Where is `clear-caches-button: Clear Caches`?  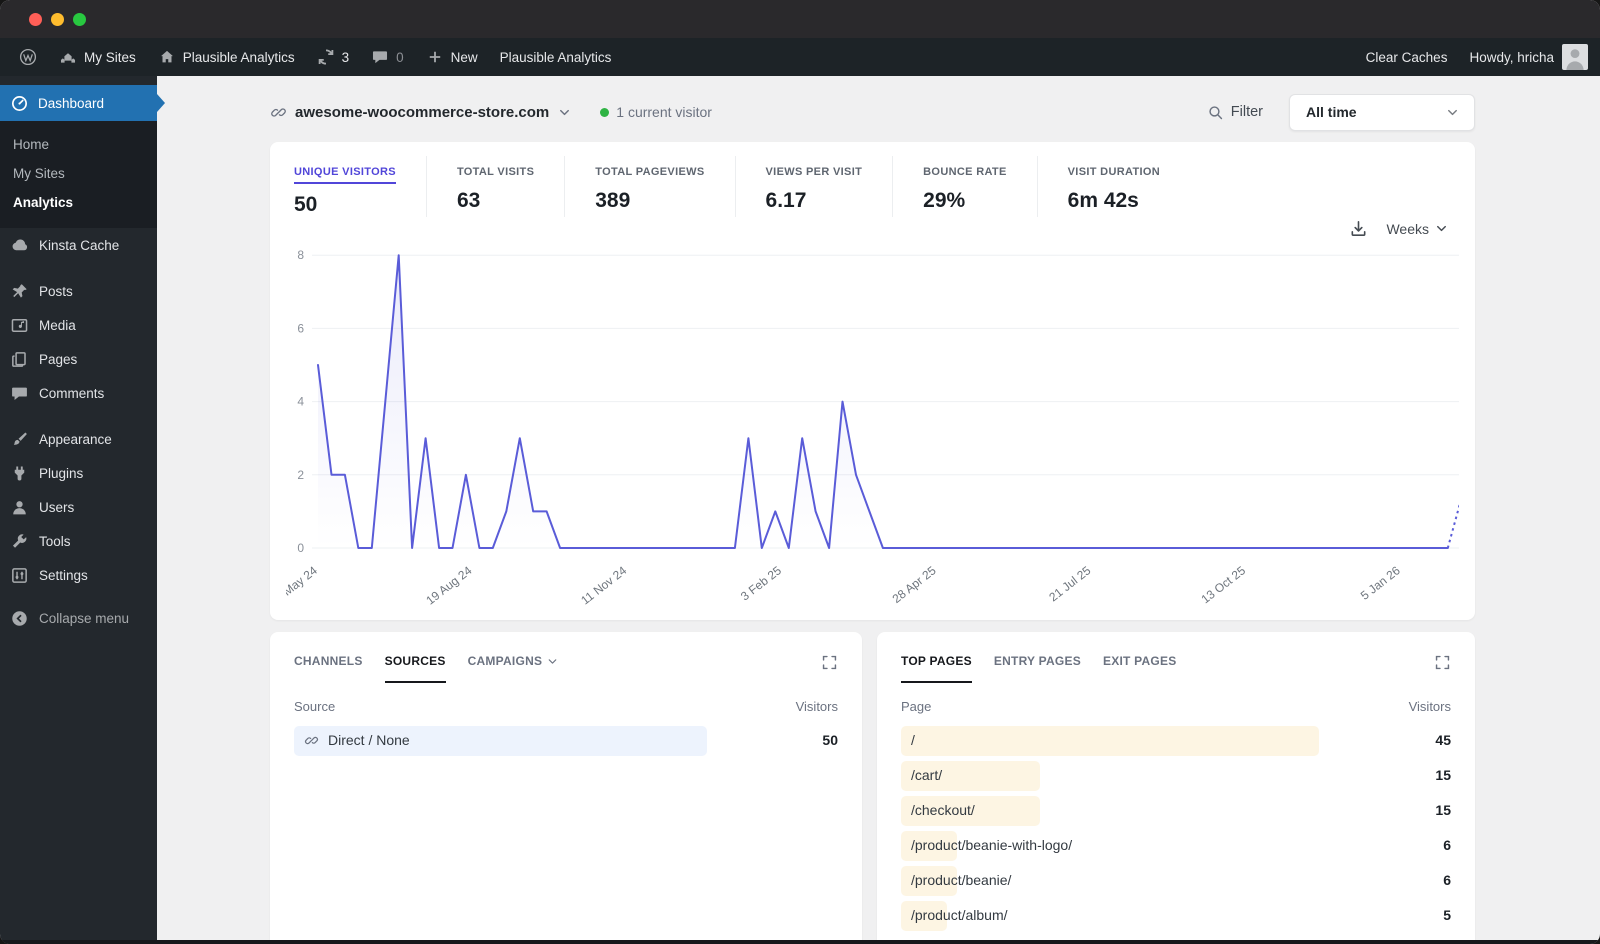
clear-caches-button: Clear Caches is located at coordinates (1407, 57).